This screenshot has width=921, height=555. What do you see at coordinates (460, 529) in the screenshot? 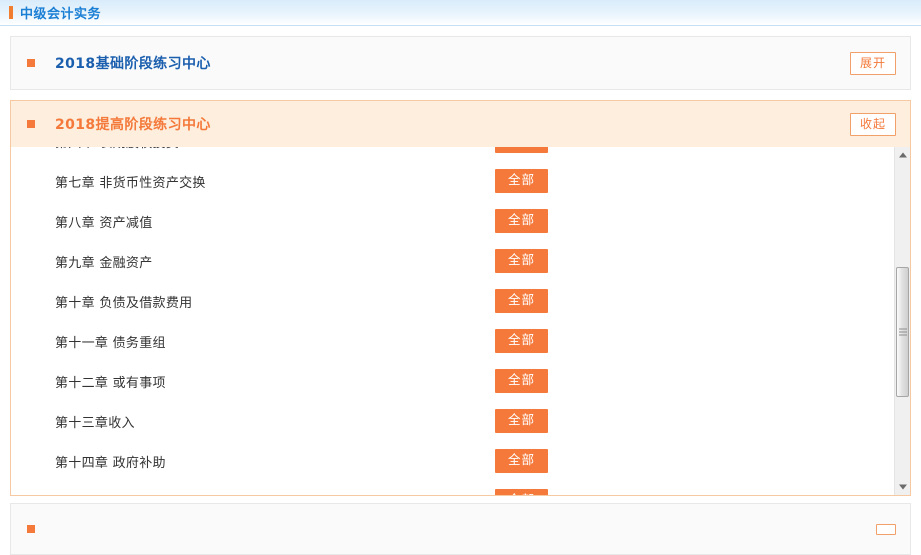
I see `panel-next-collapsed` at bounding box center [460, 529].